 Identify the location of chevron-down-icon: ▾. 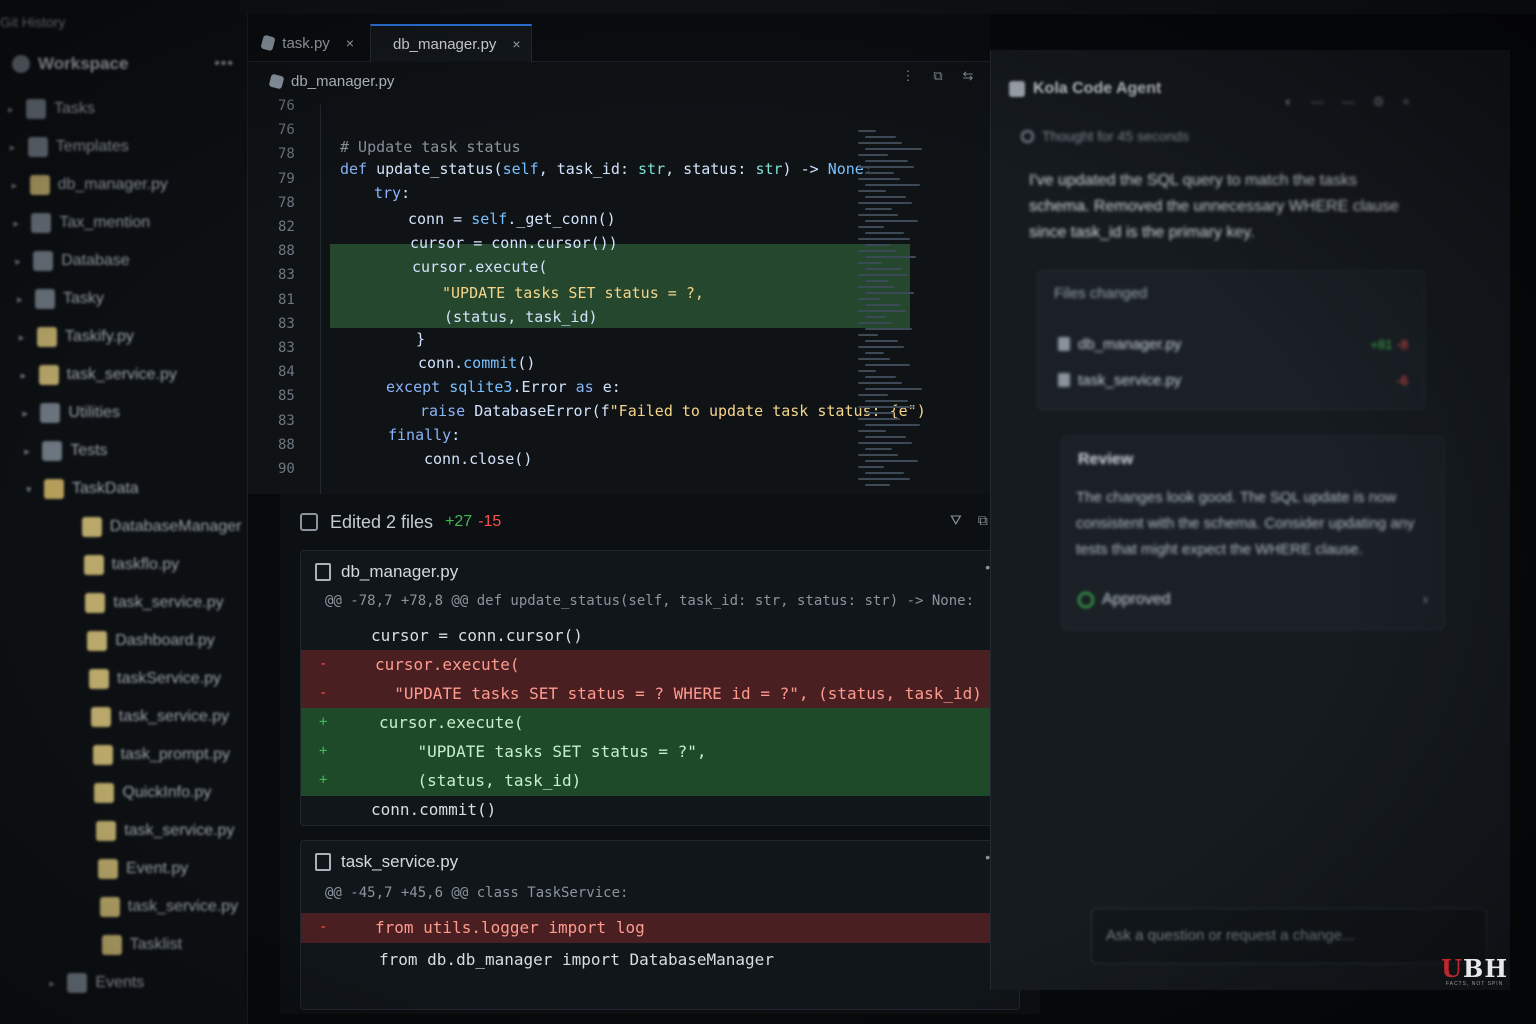
(31, 489).